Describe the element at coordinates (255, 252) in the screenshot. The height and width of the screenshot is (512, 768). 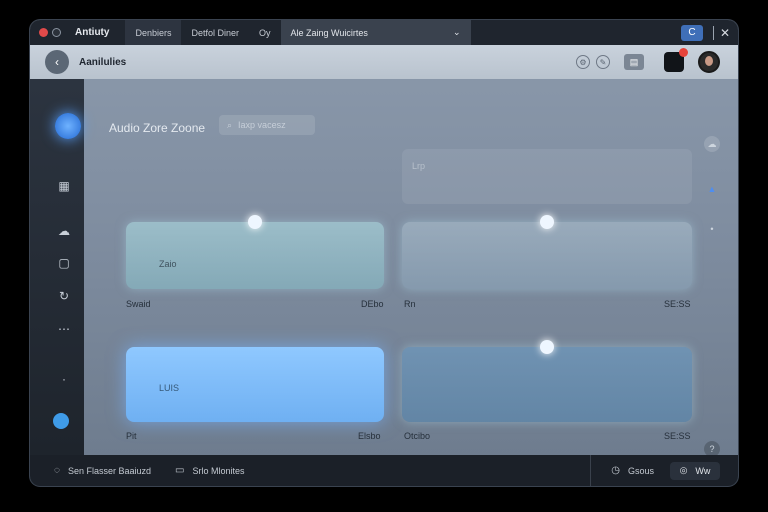
I see `zone-card: Zaio` at that location.